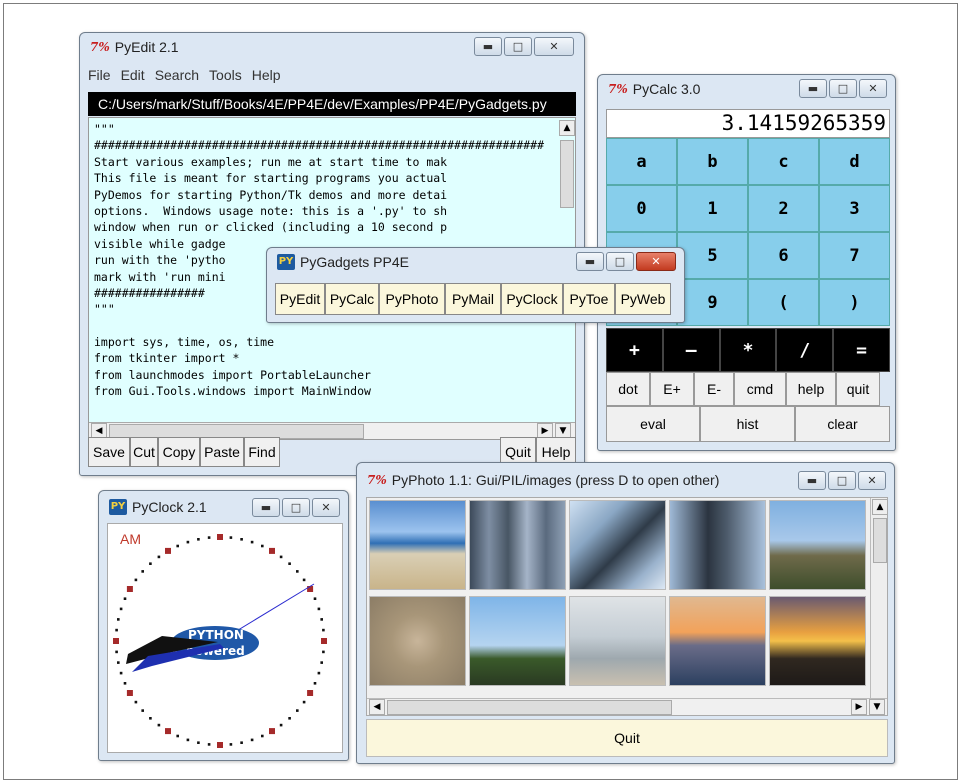 This screenshot has width=961, height=783. I want to click on paste-button: Paste, so click(222, 452).